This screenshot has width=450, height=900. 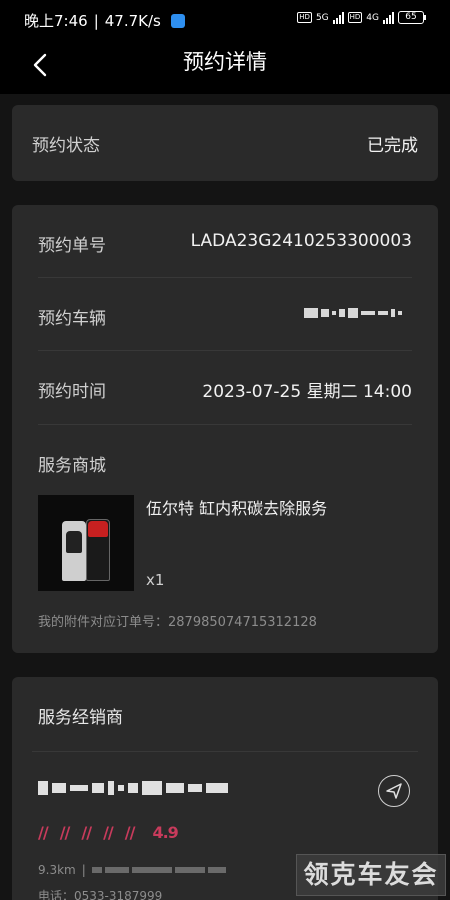 What do you see at coordinates (322, 17) in the screenshot?
I see `network-5g-label: 5G` at bounding box center [322, 17].